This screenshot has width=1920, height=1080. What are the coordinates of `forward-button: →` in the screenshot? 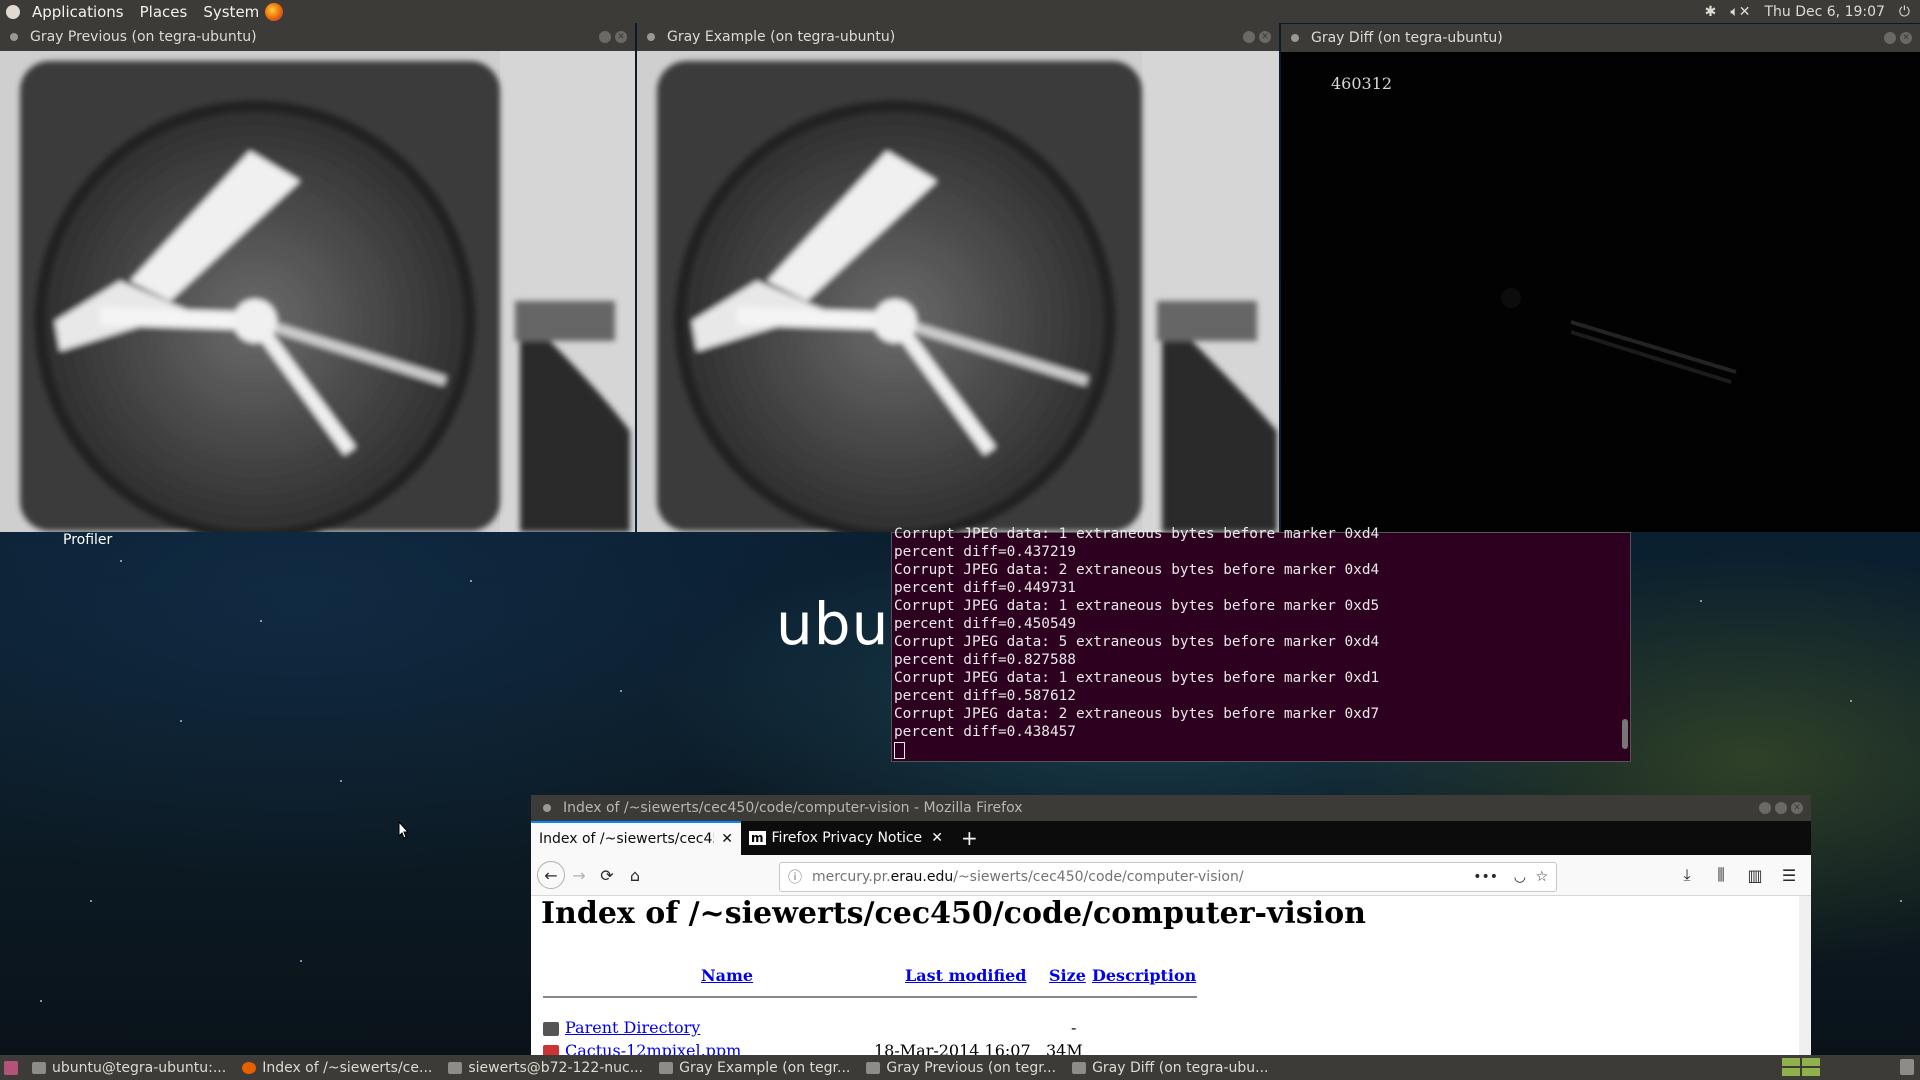 It's located at (579, 875).